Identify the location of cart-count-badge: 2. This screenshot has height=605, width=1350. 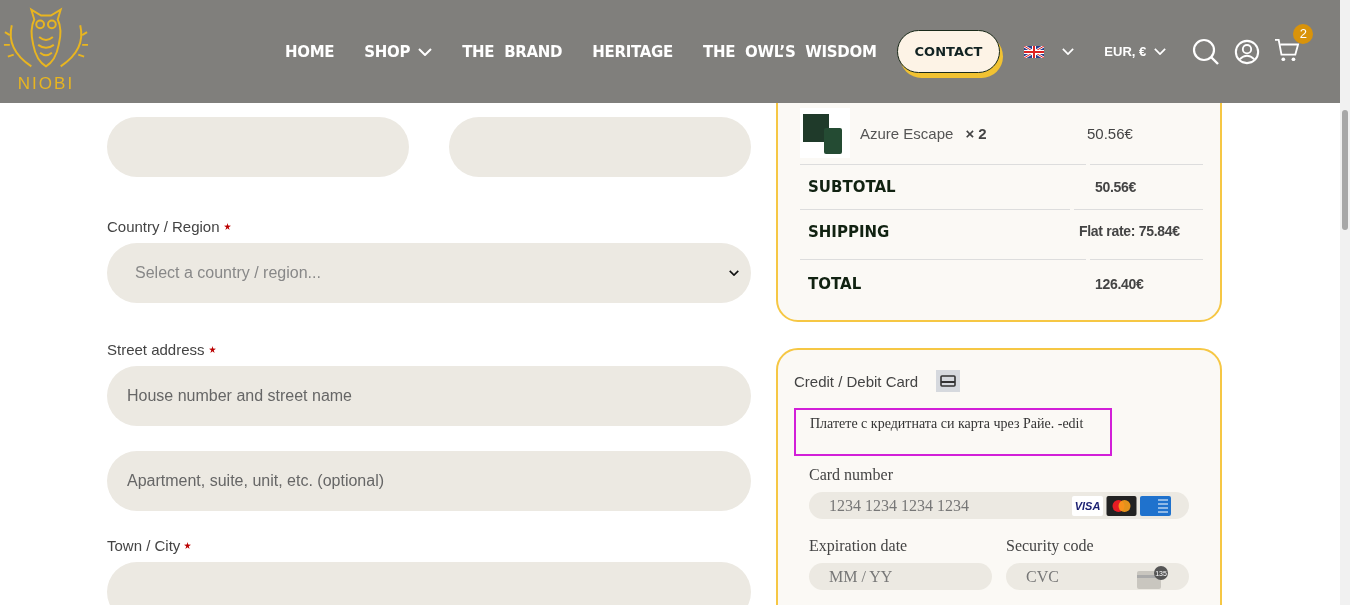
(1303, 33).